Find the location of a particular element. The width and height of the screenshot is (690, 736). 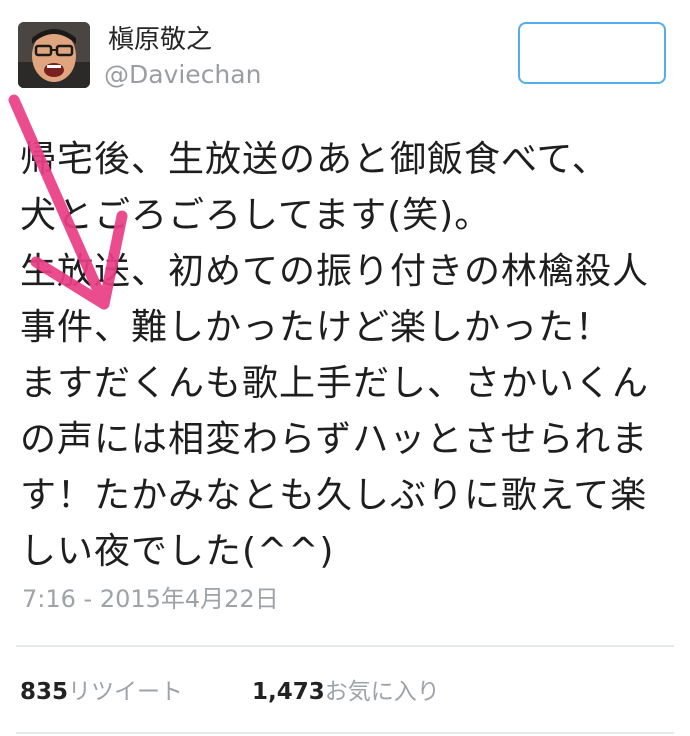

favorite-label: お気に入り is located at coordinates (382, 692).